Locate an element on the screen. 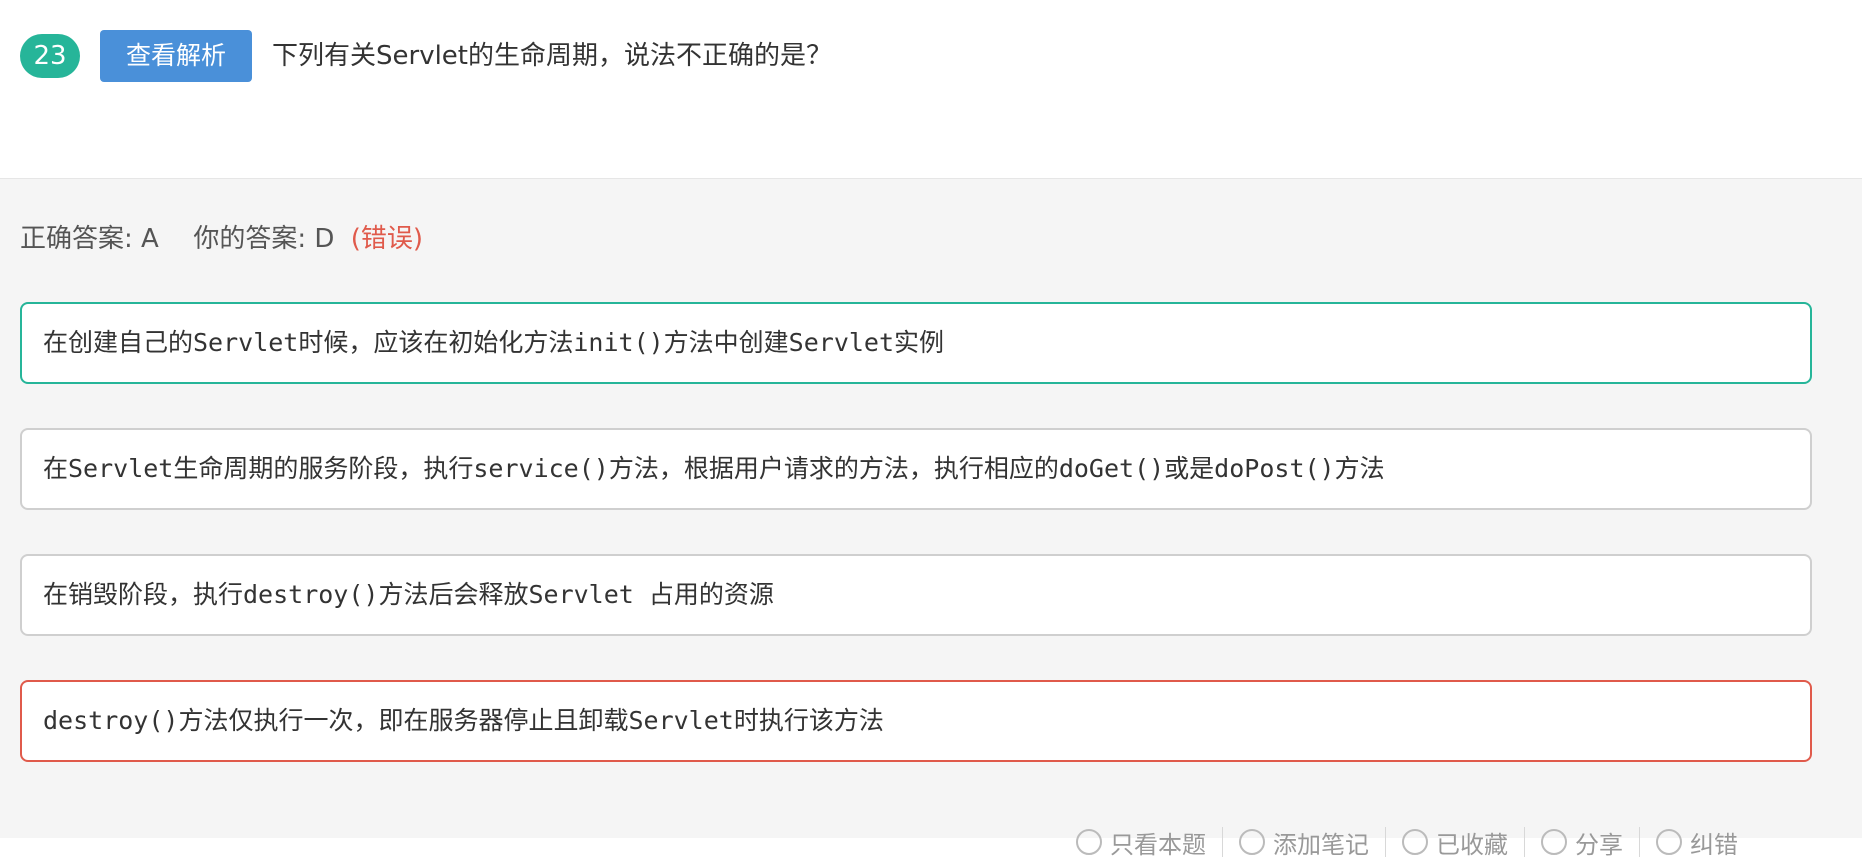  question-text: 下列有关Servlet的生命周期，说法不正确的是？ is located at coordinates (552, 56).